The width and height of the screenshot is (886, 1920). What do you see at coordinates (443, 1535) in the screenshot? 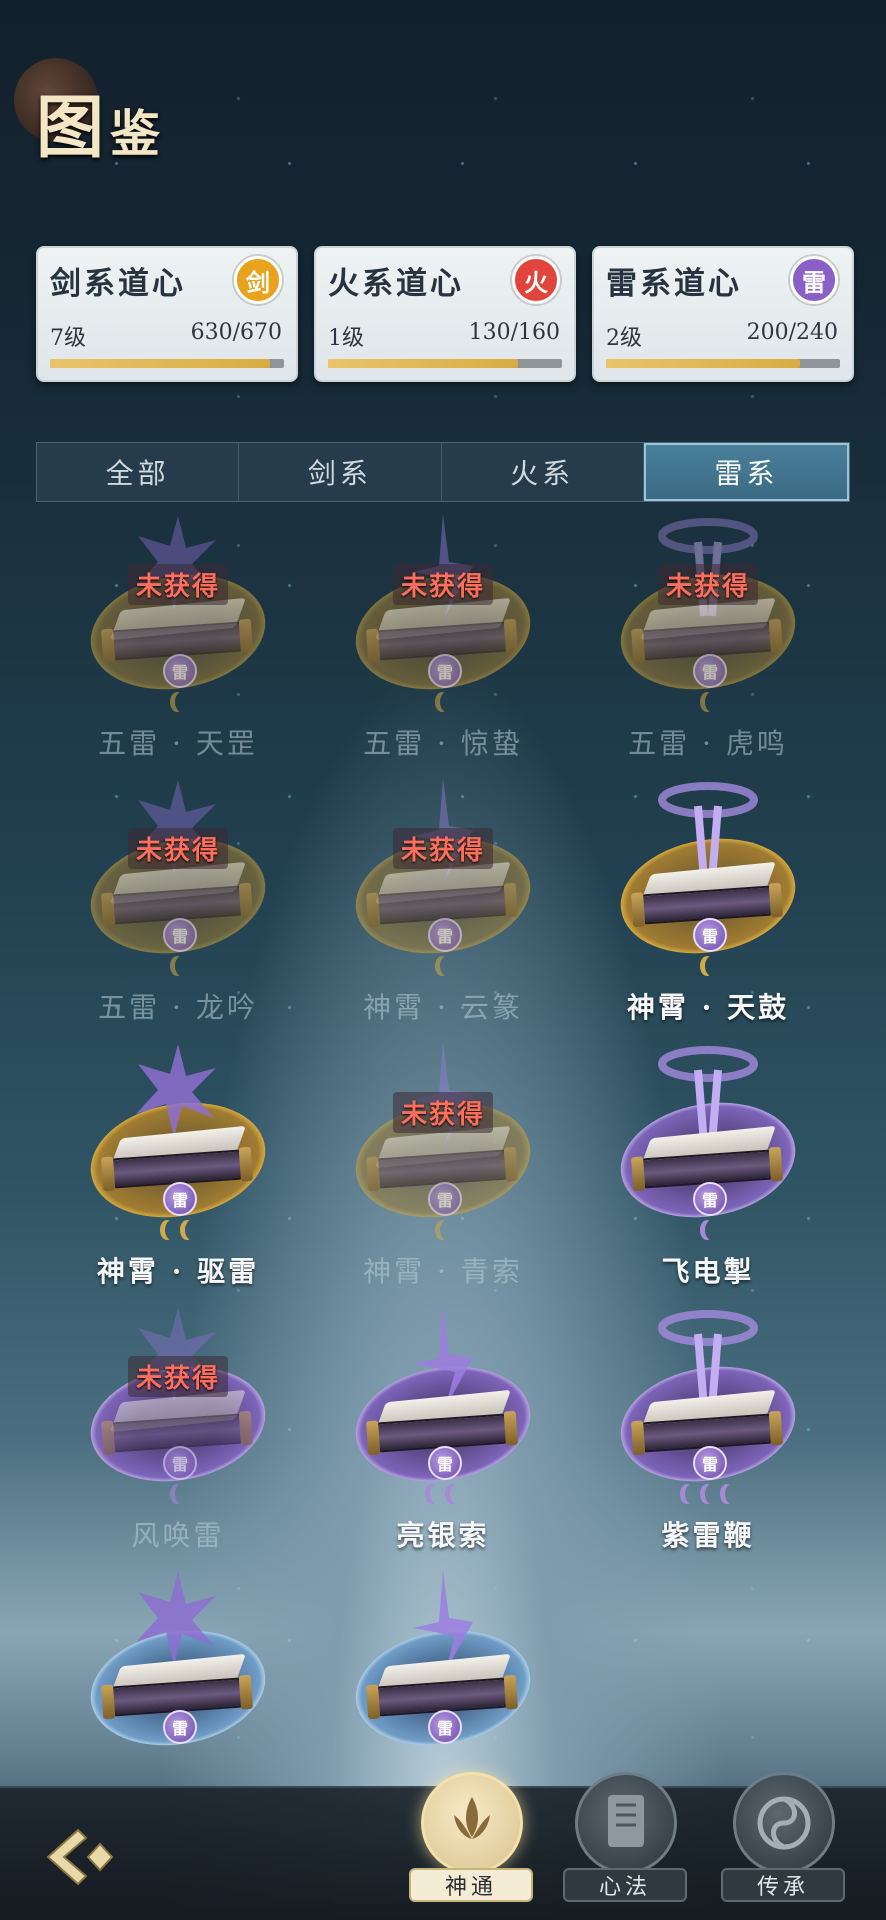
I see `skill-name: 亮银索` at bounding box center [443, 1535].